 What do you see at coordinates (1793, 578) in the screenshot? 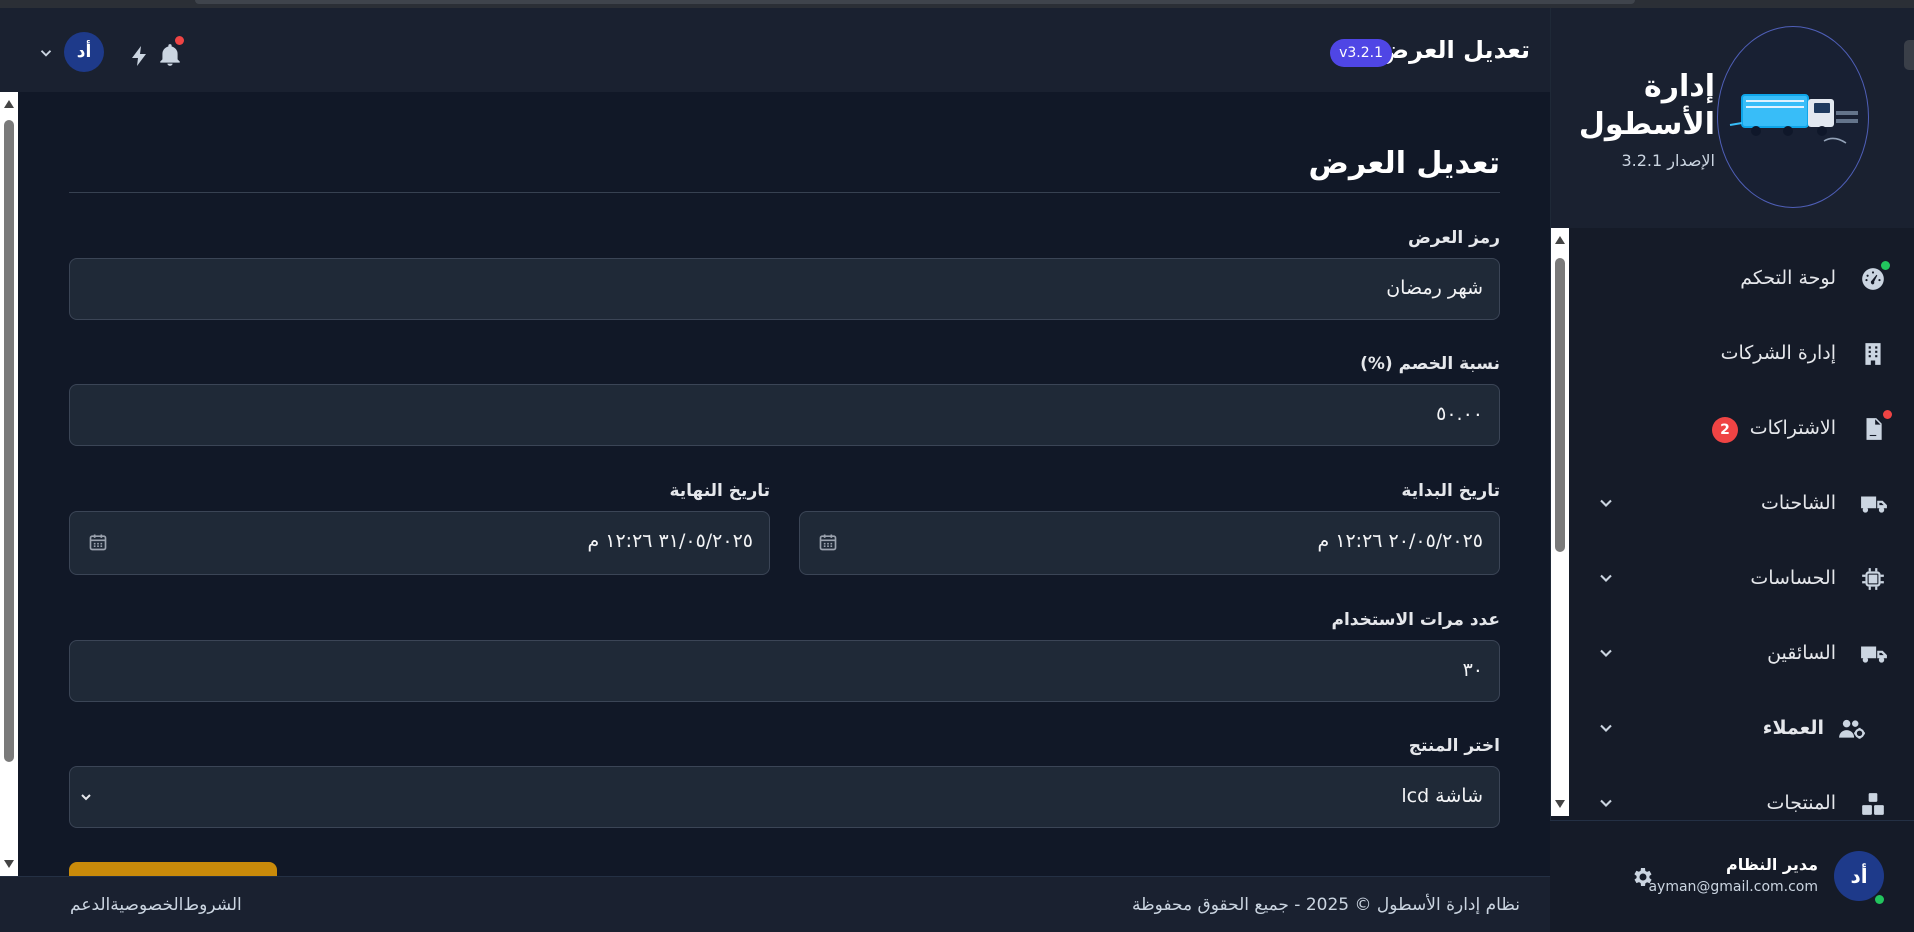
I see `sidebar-item-label: الحساسات` at bounding box center [1793, 578].